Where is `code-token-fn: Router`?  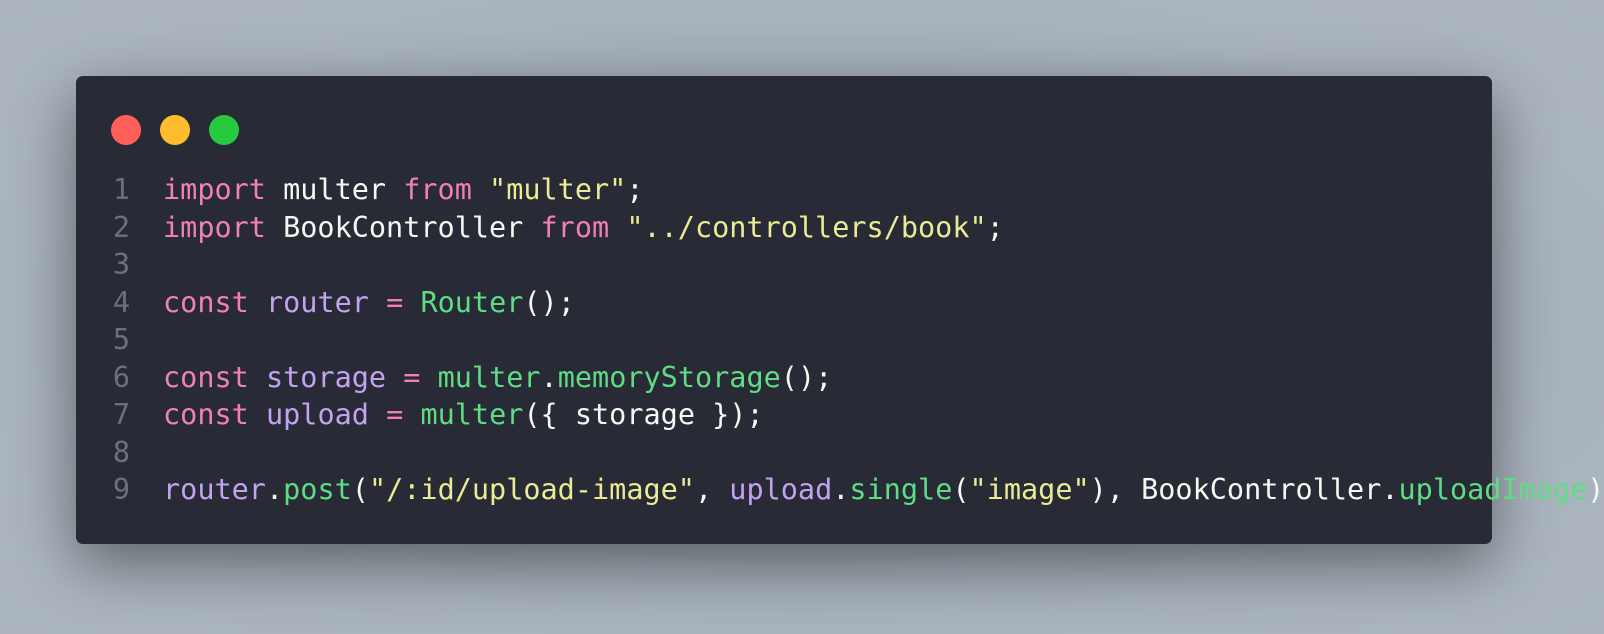 code-token-fn: Router is located at coordinates (472, 302).